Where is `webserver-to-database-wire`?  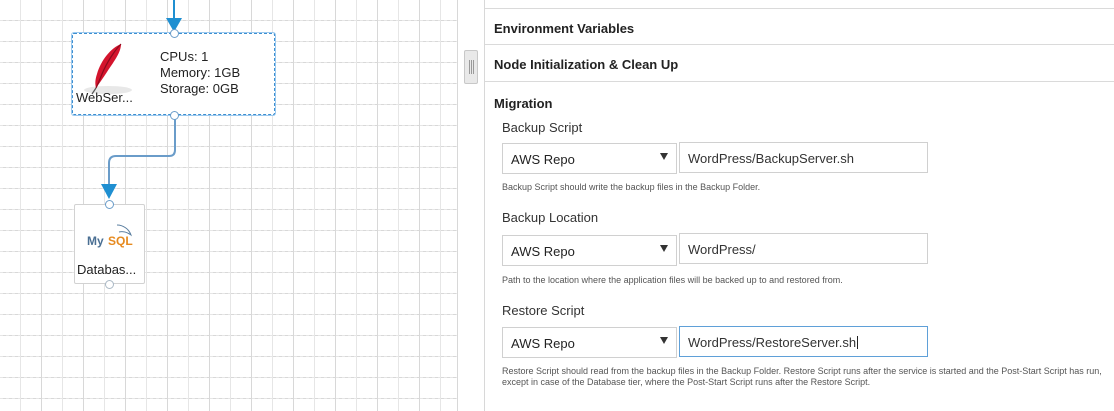
webserver-to-database-wire is located at coordinates (142, 152).